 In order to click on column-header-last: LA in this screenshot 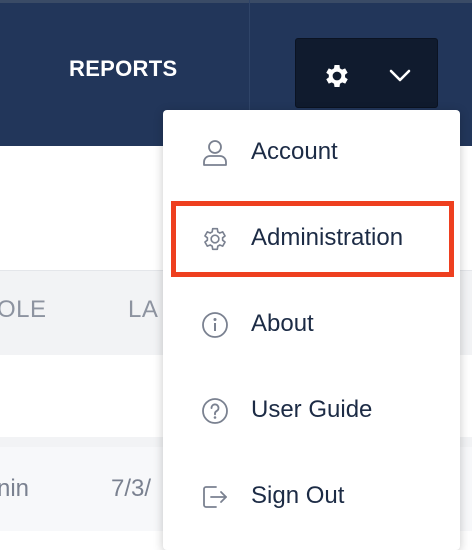, I will do `click(143, 310)`.